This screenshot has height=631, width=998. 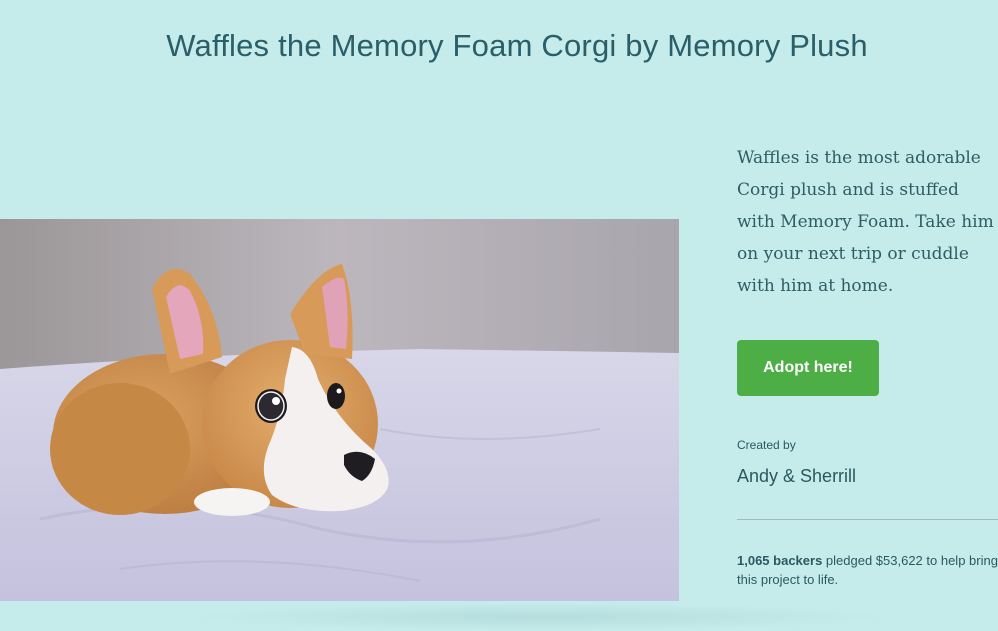 I want to click on creator-name-link: Andy & Sherrill, so click(x=796, y=476).